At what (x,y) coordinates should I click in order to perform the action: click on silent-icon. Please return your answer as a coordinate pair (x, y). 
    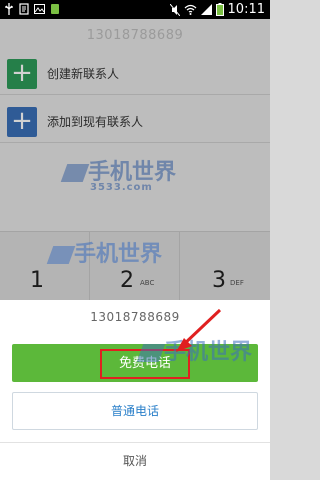
    Looking at the image, I should click on (174, 9).